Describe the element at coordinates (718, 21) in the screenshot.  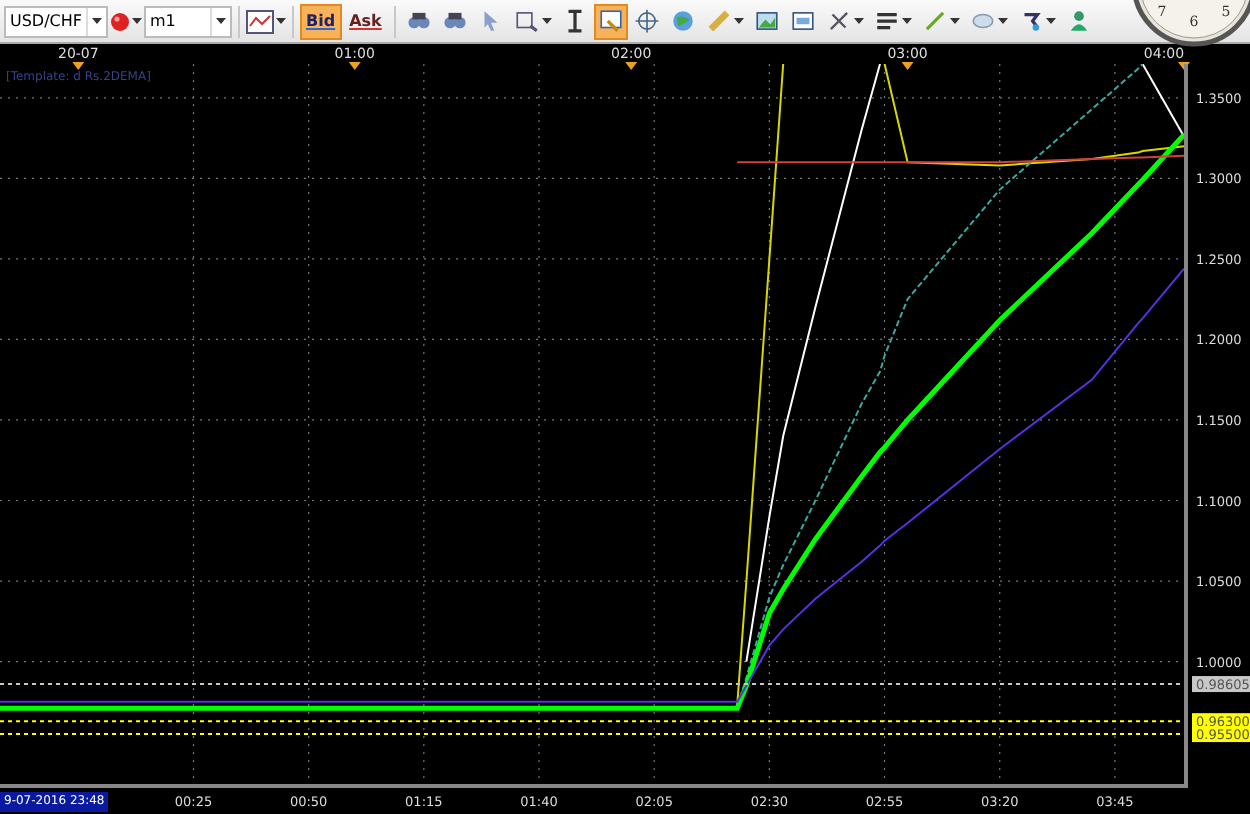
I see `ruler-icon` at that location.